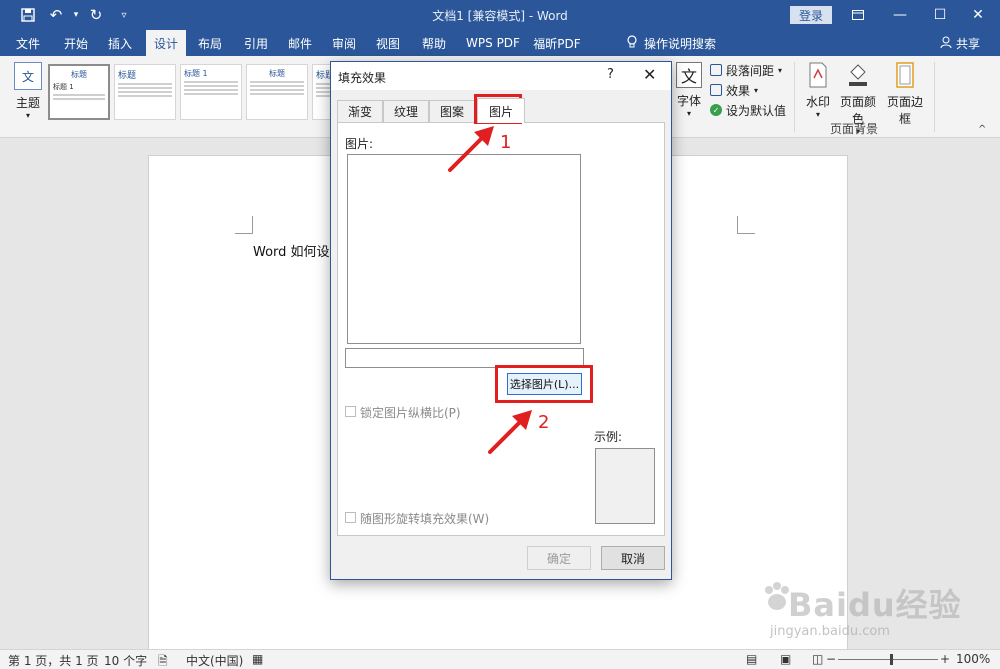 The height and width of the screenshot is (669, 1000). What do you see at coordinates (406, 111) in the screenshot?
I see `tab-texture: 纹理` at bounding box center [406, 111].